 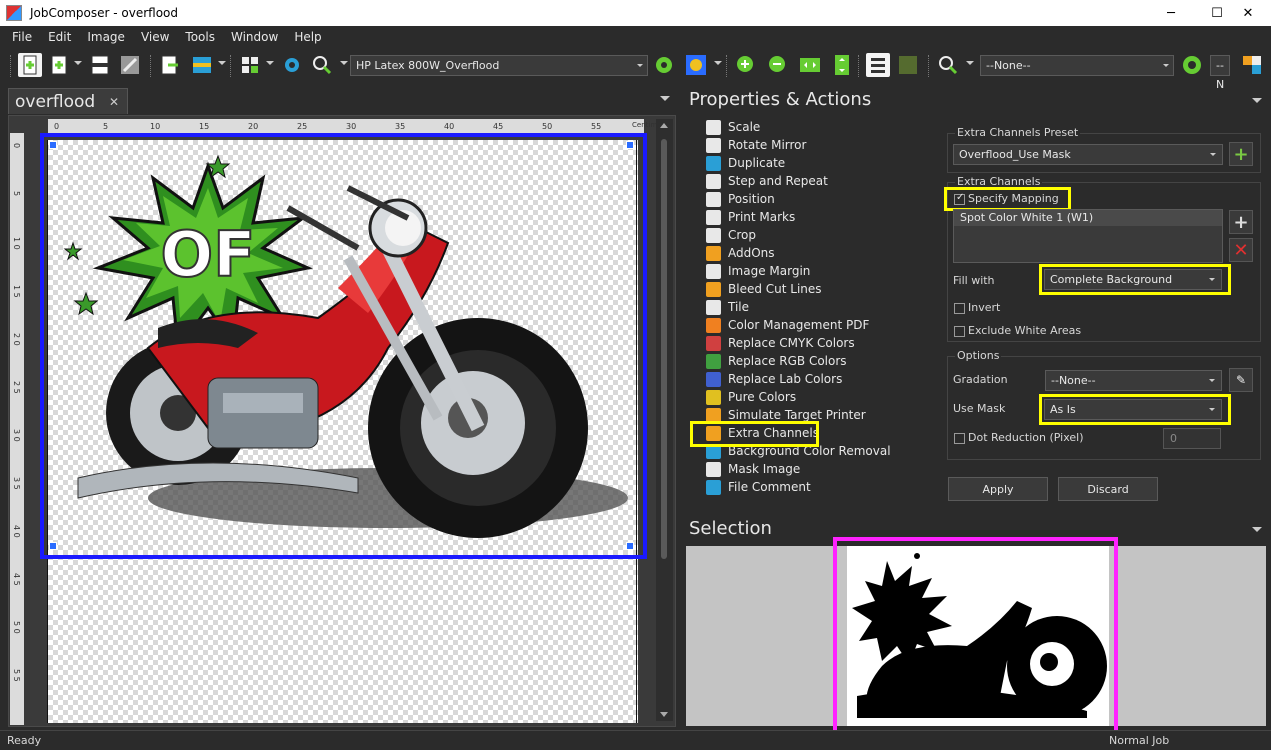 I want to click on fit-height-icon, so click(x=842, y=65).